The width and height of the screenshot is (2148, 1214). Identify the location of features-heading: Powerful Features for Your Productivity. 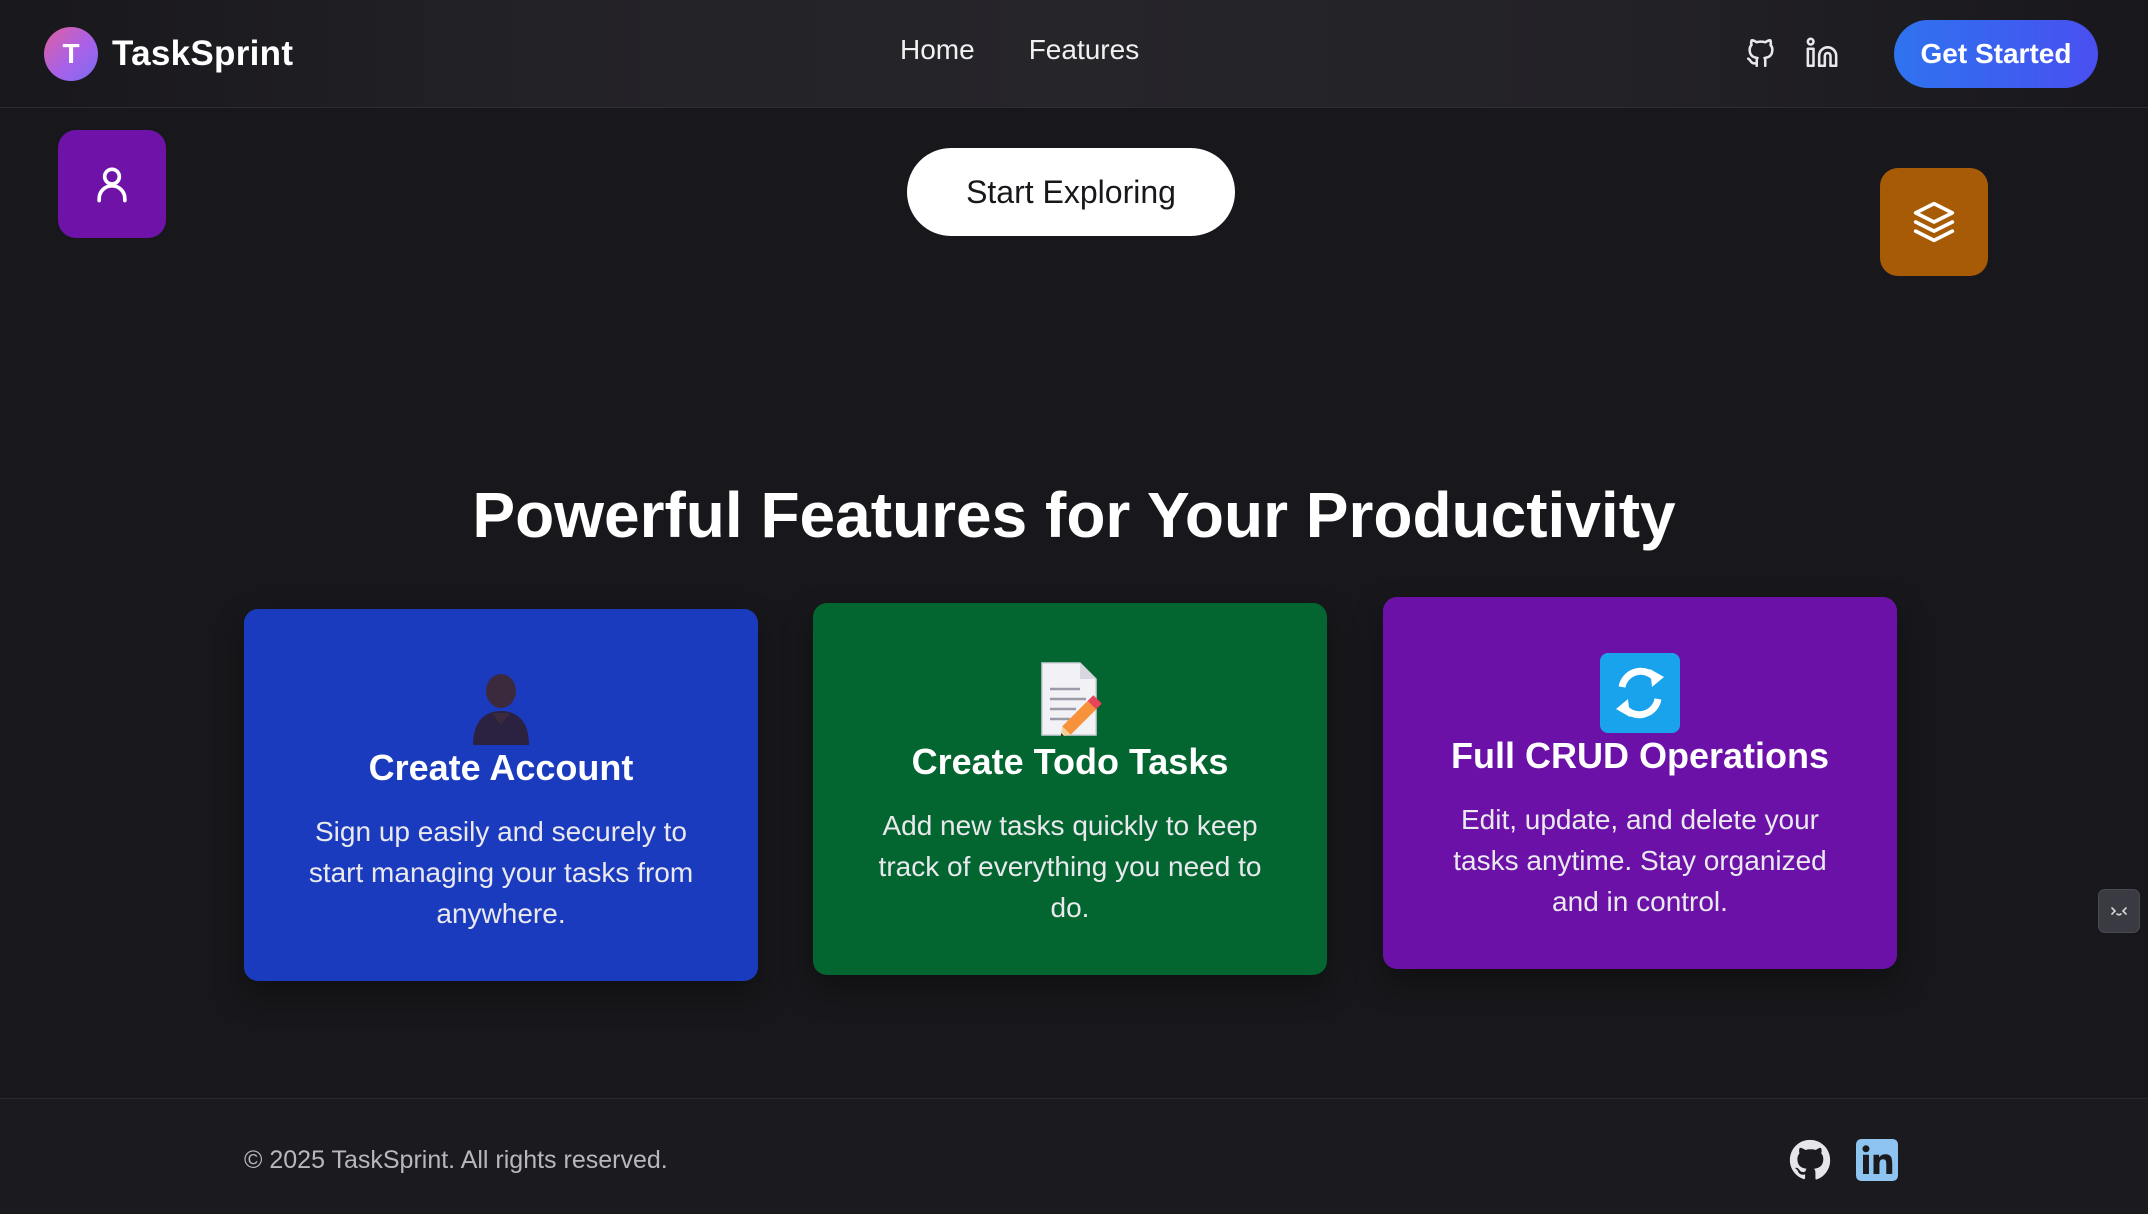
(1074, 515).